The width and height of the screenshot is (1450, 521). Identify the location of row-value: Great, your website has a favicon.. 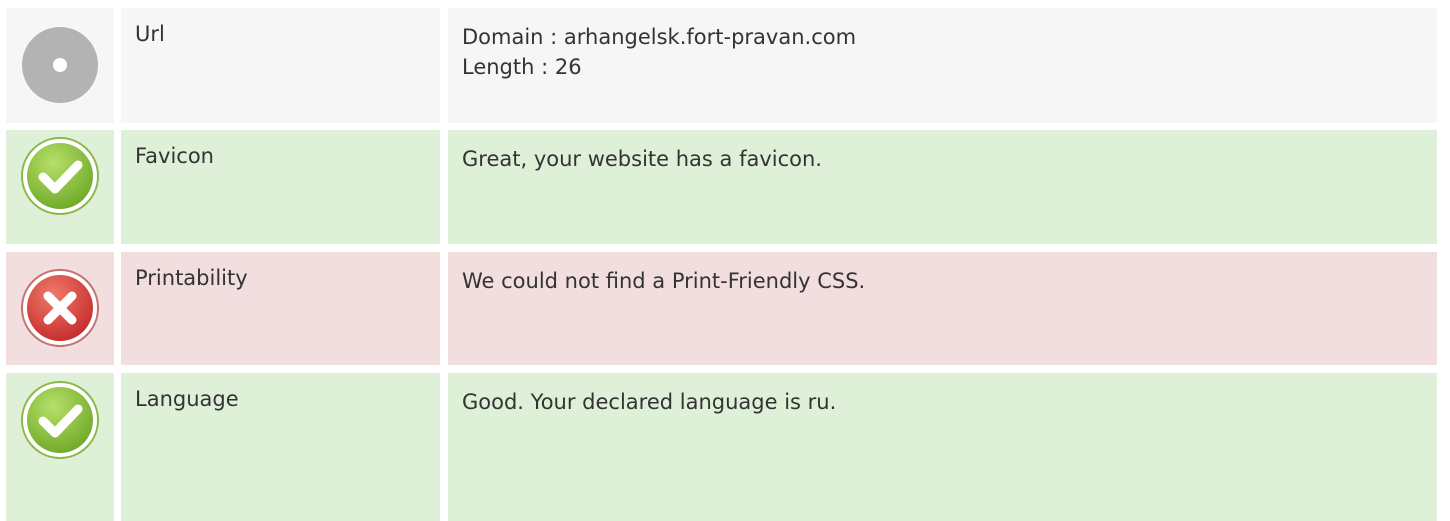
(942, 187).